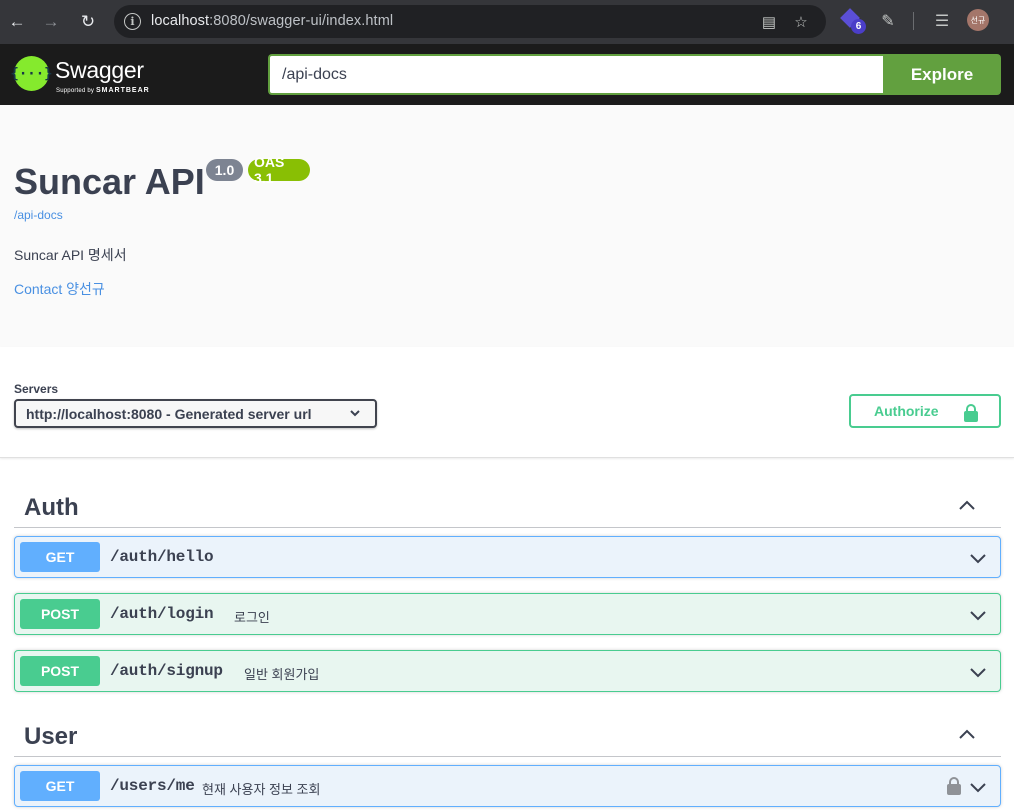 The width and height of the screenshot is (1014, 810). What do you see at coordinates (507, 557) in the screenshot?
I see `operation-get-auth-hello: GET /auth/hello` at bounding box center [507, 557].